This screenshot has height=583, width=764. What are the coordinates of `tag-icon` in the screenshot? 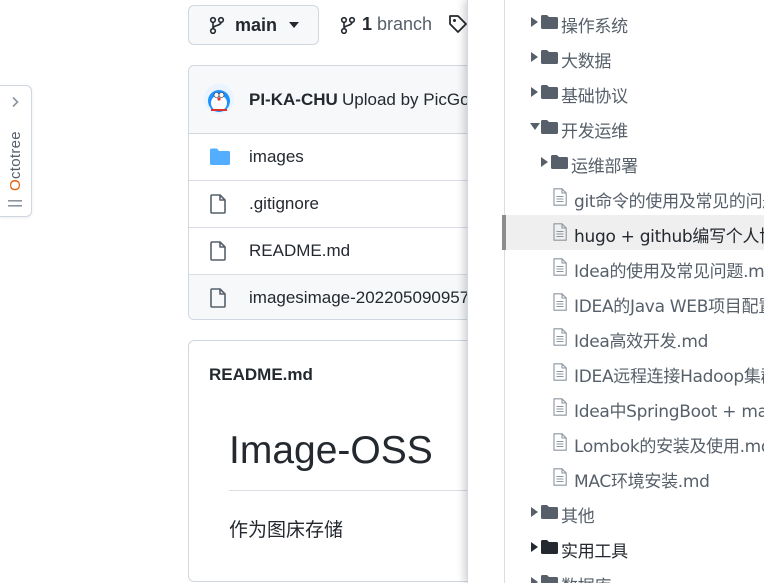 It's located at (458, 24).